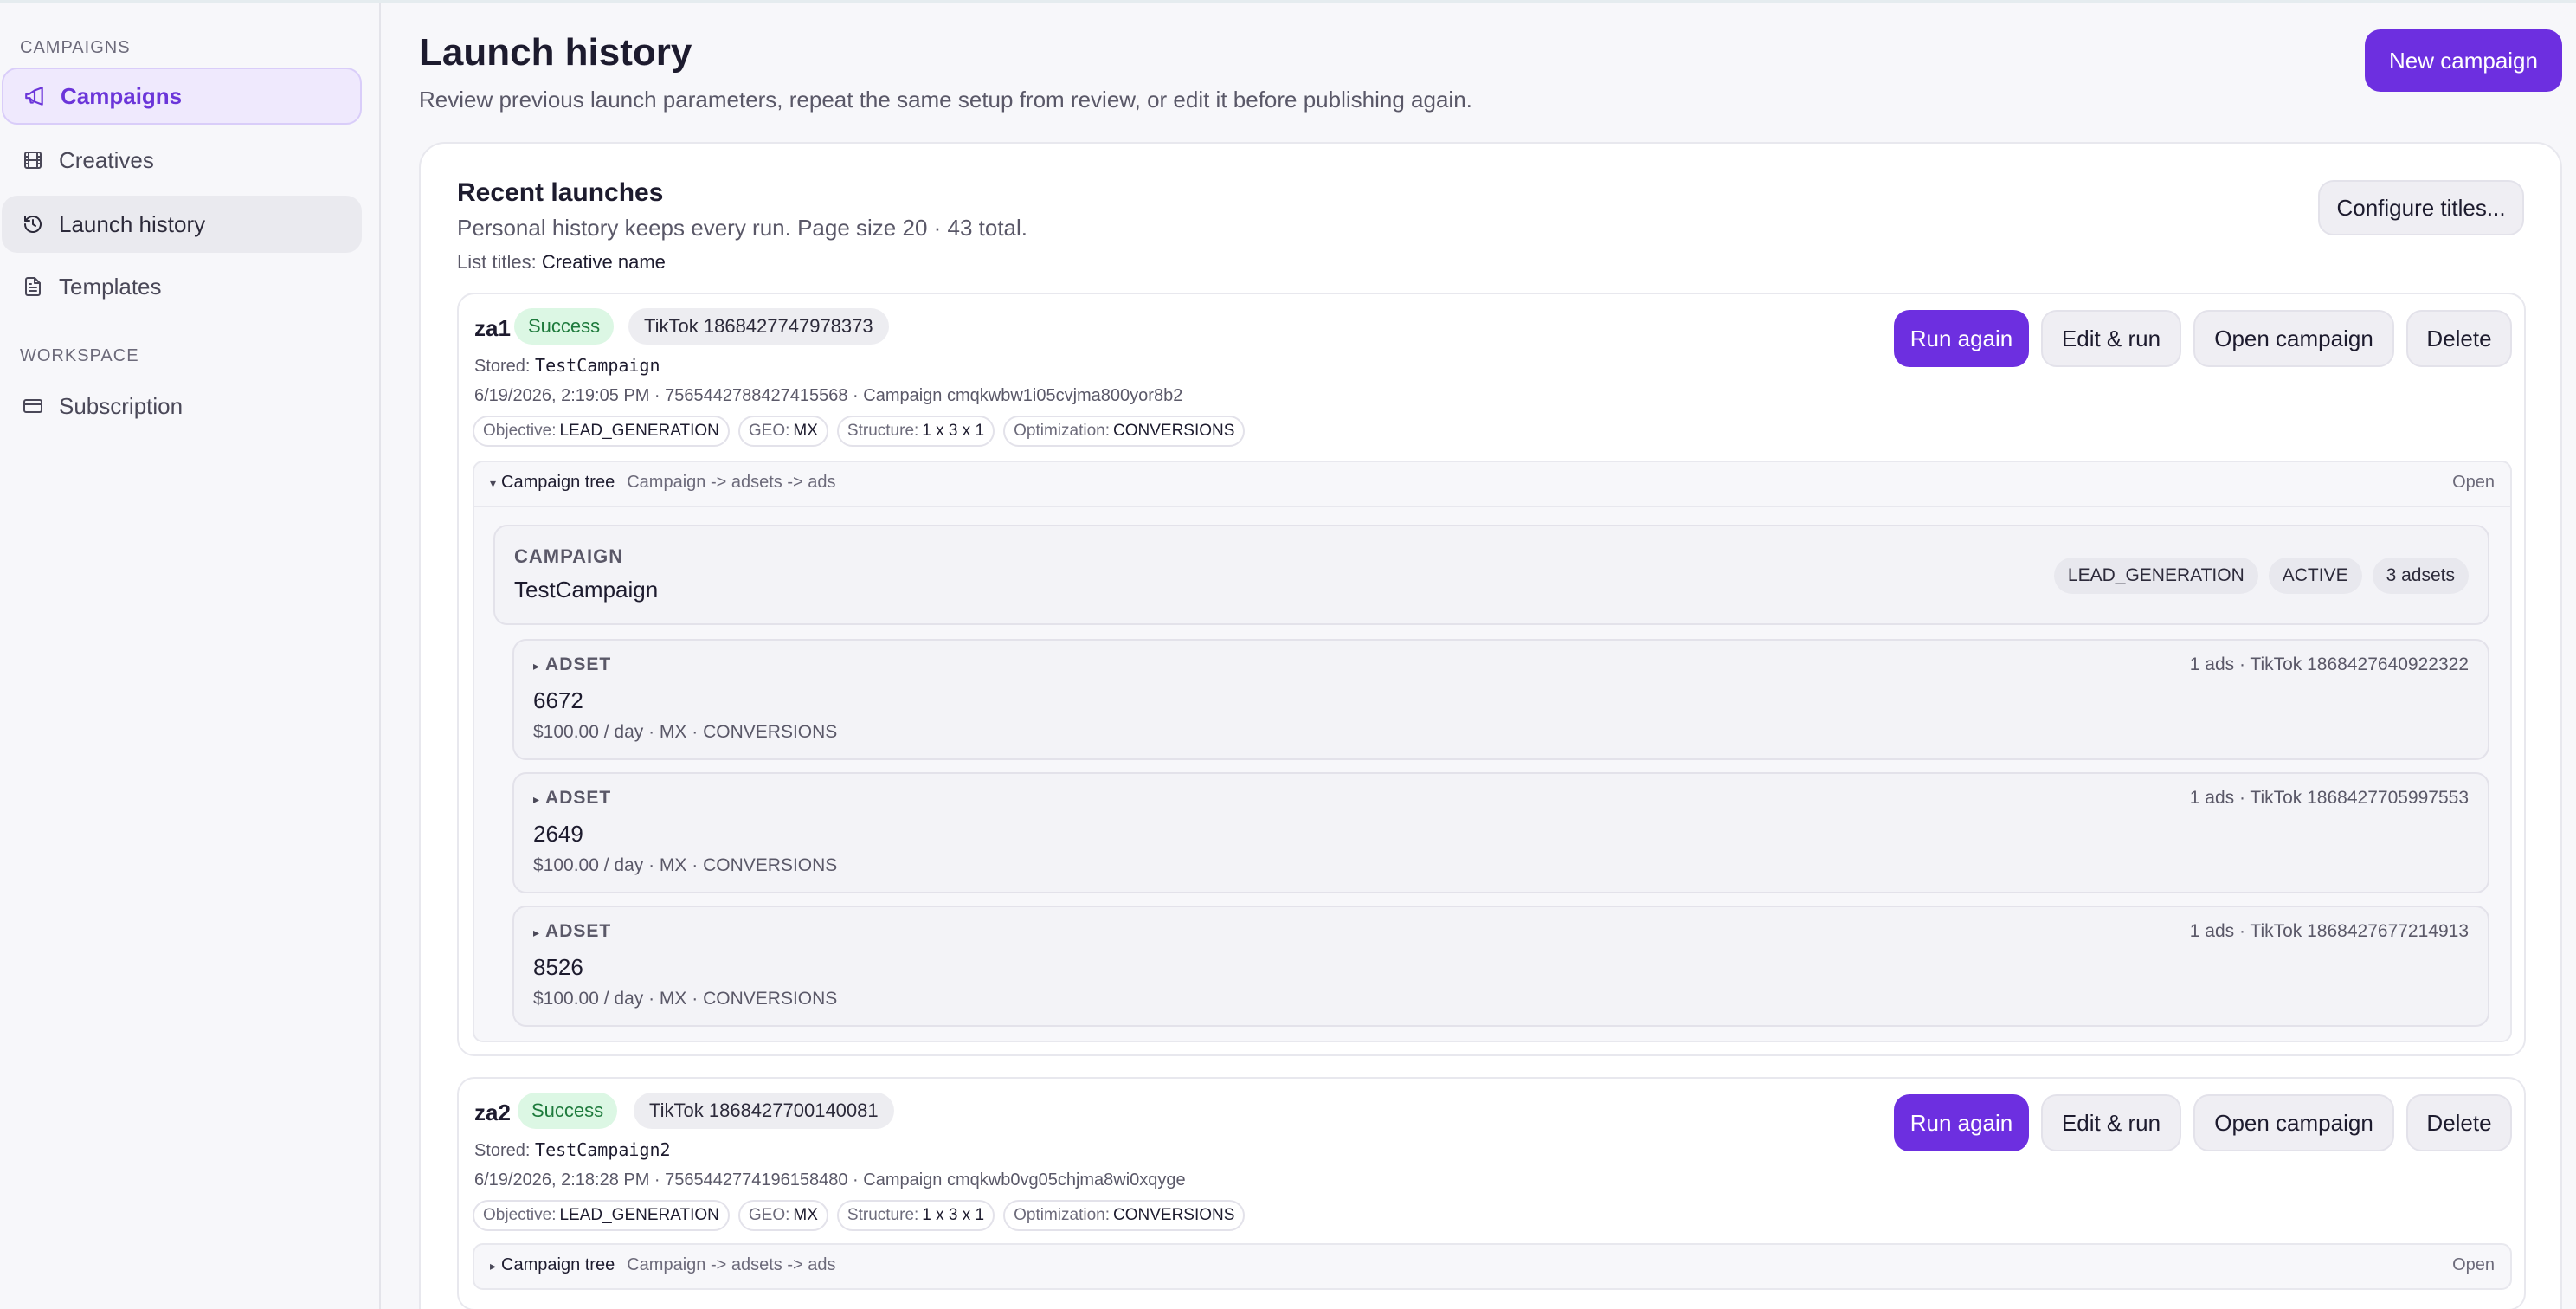 Image resolution: width=2576 pixels, height=1309 pixels. What do you see at coordinates (33, 160) in the screenshot?
I see `film-icon` at bounding box center [33, 160].